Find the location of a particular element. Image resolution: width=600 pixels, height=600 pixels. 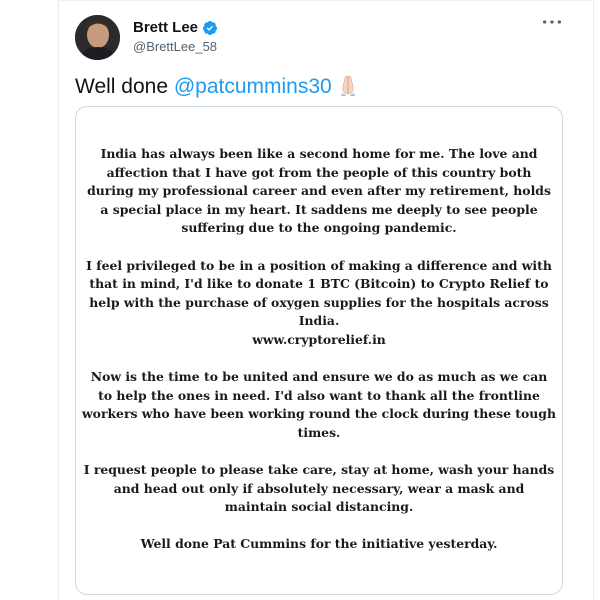

tweet-text: Well done @patcummins30 is located at coordinates (216, 86).